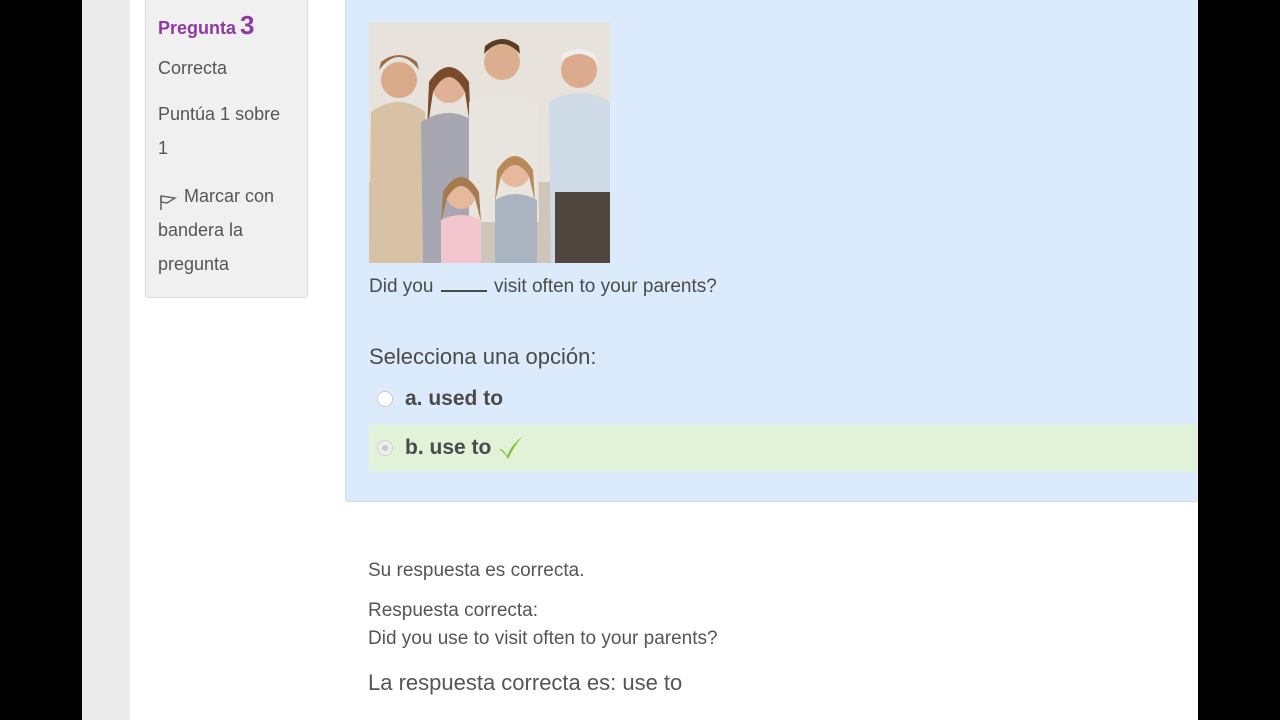 The image size is (1280, 720). What do you see at coordinates (193, 264) in the screenshot?
I see `flag-line-3: pregunta` at bounding box center [193, 264].